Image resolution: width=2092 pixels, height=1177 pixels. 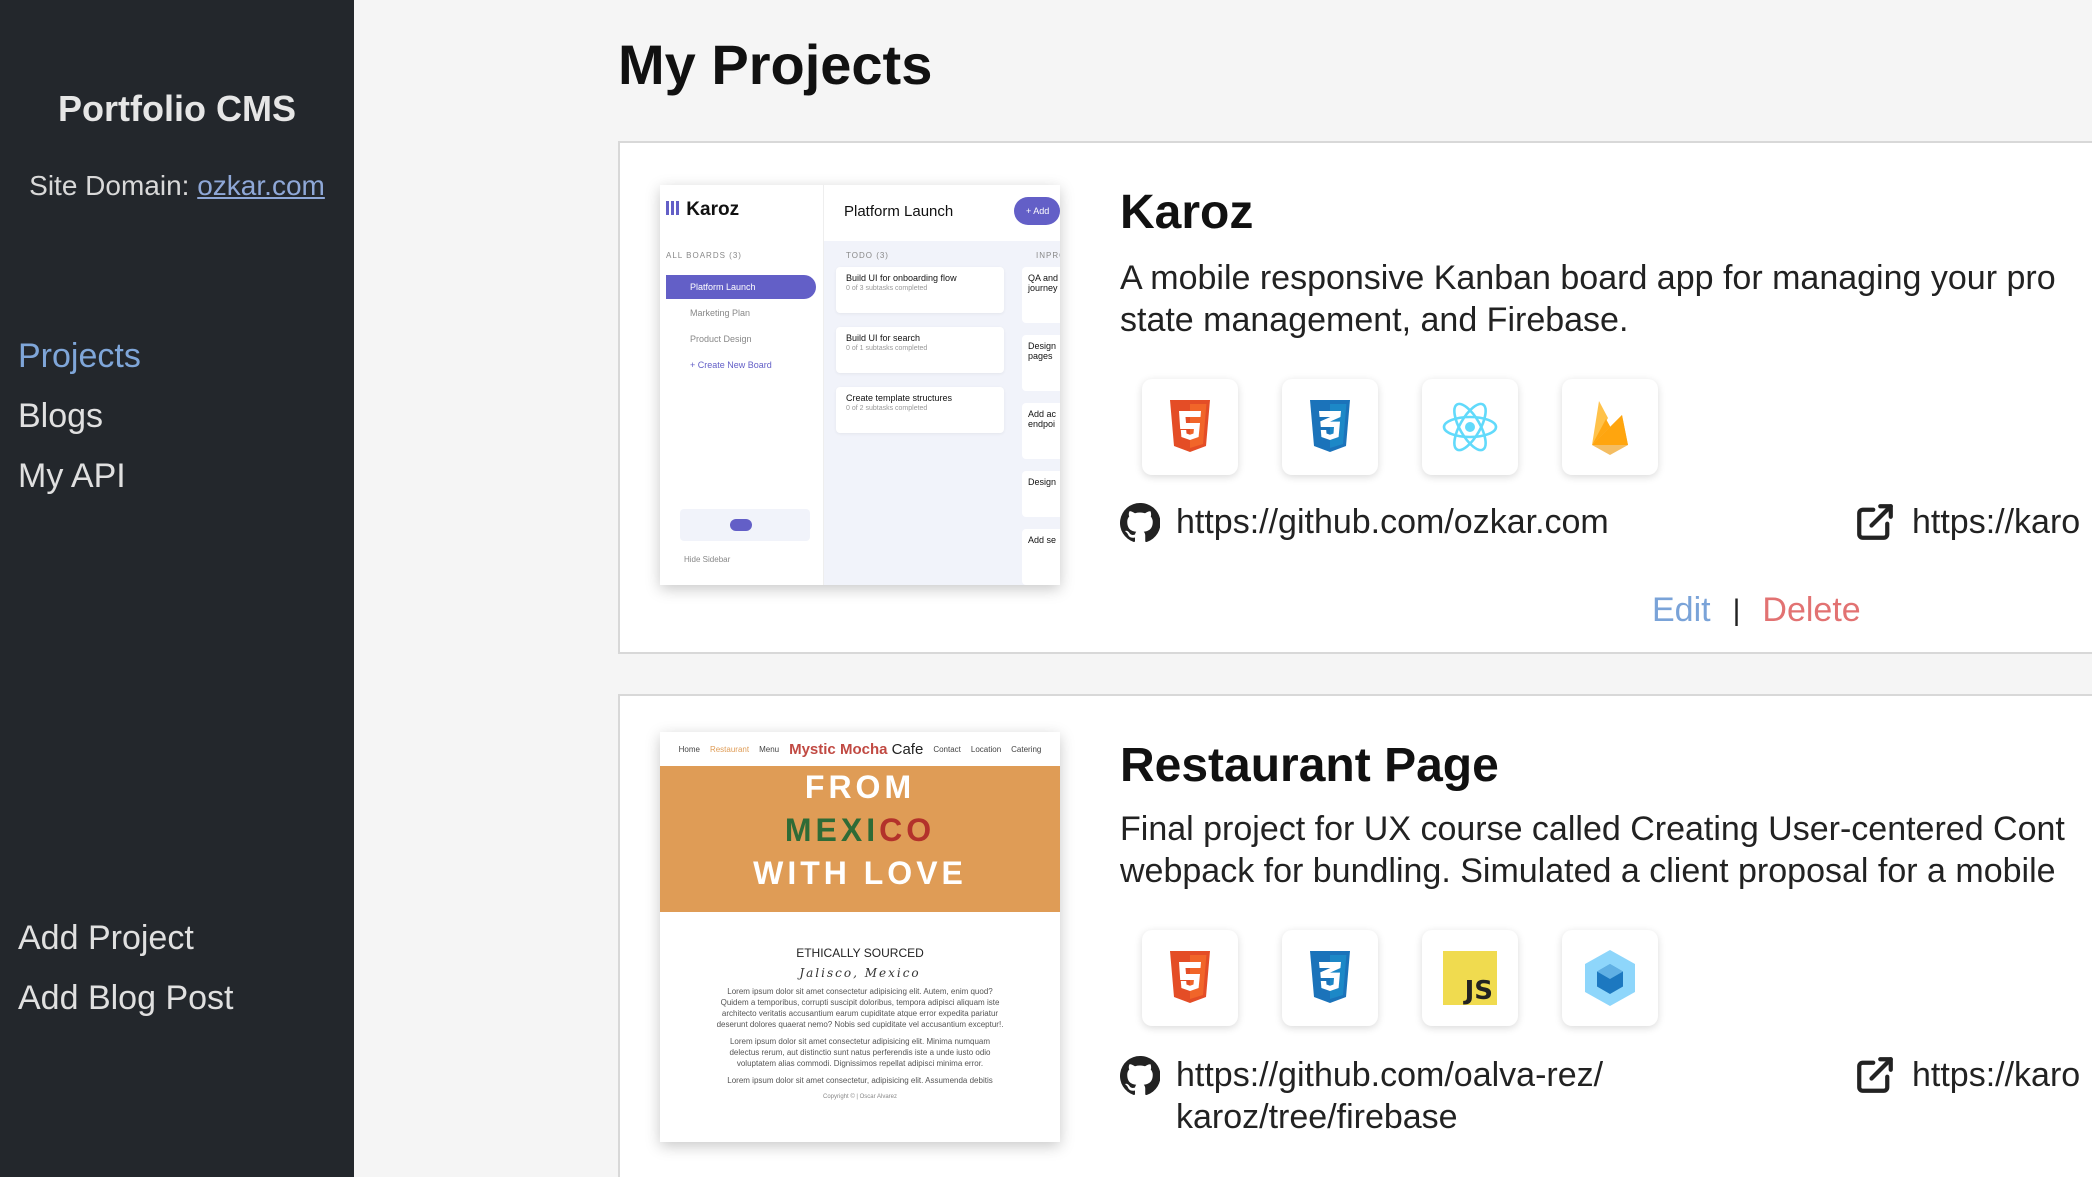 What do you see at coordinates (125, 944) in the screenshot?
I see `add-project-link: Add Project` at bounding box center [125, 944].